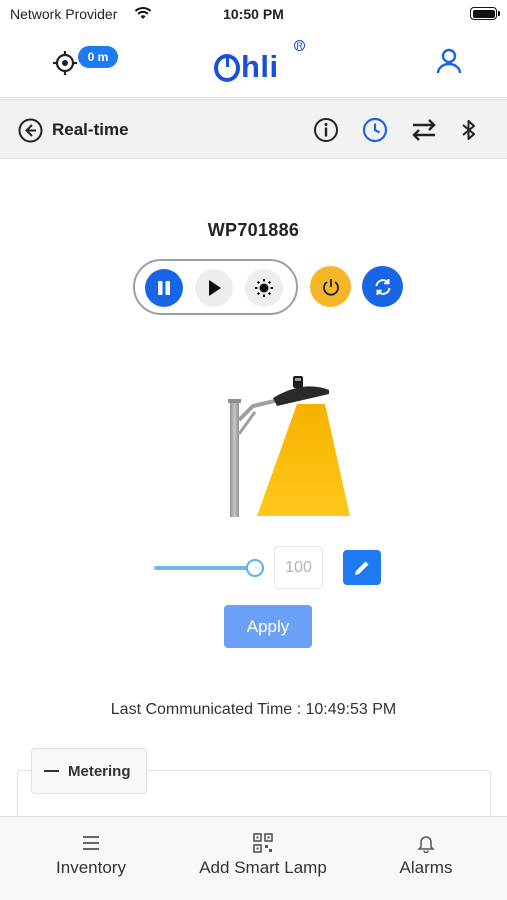  What do you see at coordinates (298, 567) in the screenshot?
I see `dimming-value-input: 100` at bounding box center [298, 567].